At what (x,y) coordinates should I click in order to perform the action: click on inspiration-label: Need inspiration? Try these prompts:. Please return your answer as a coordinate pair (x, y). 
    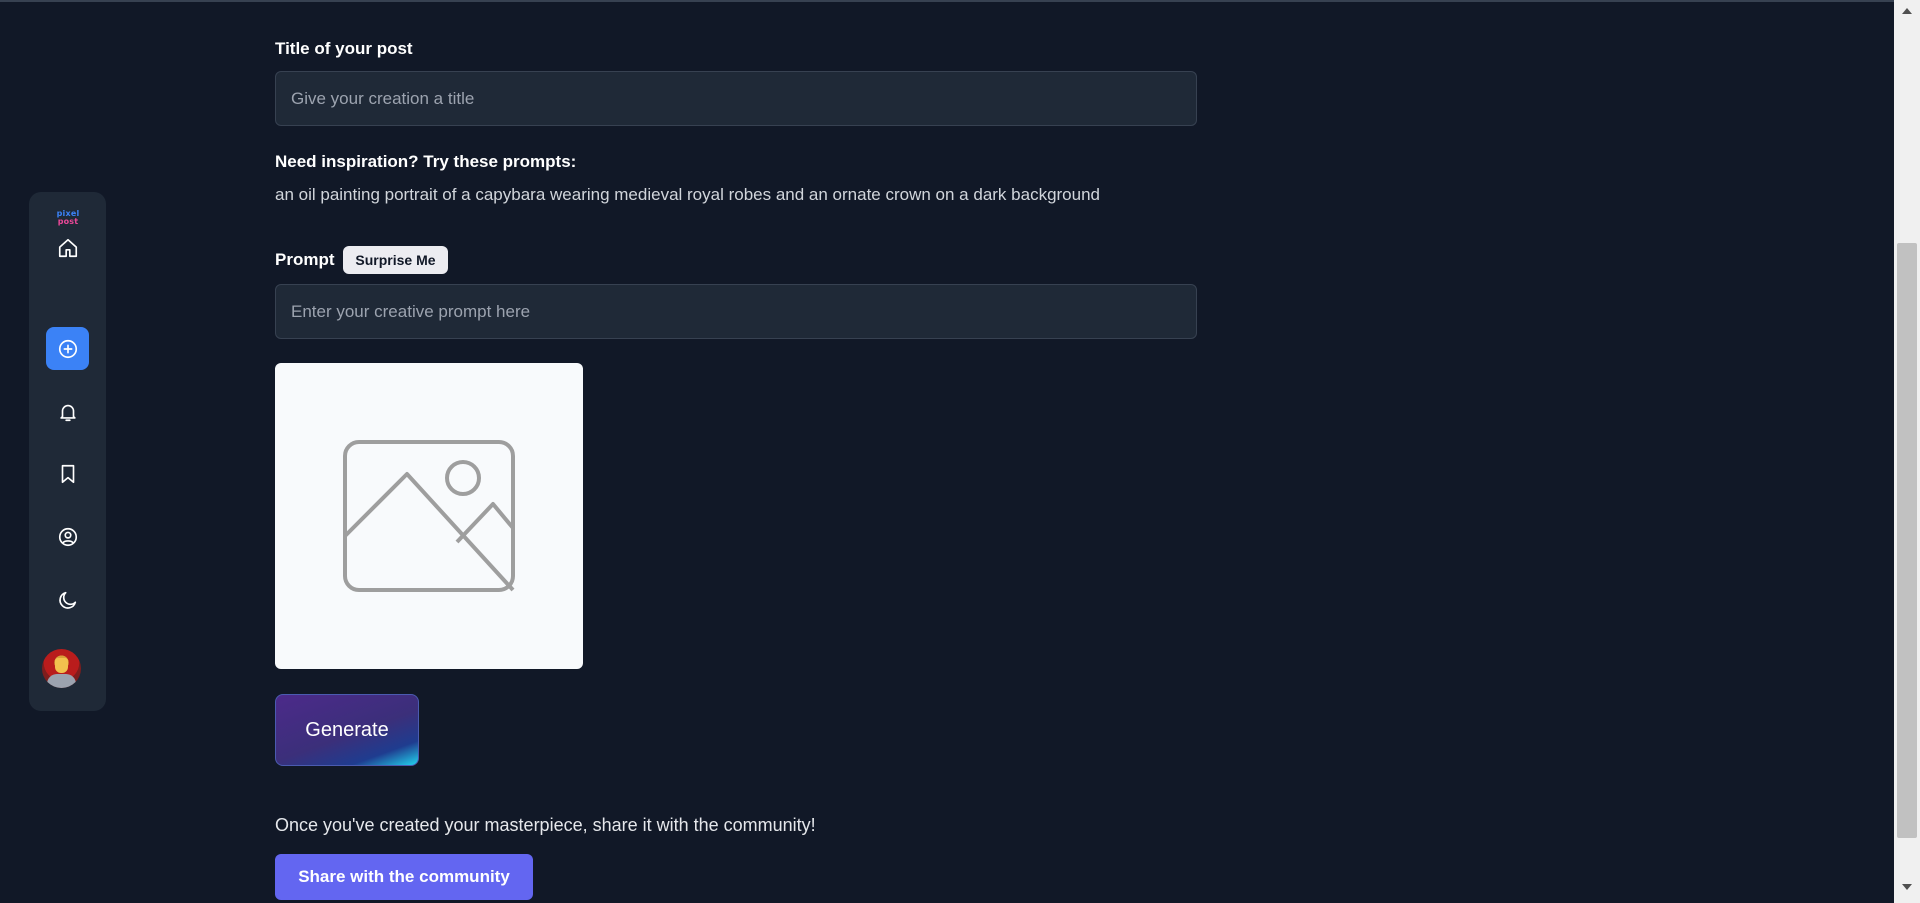
    Looking at the image, I should click on (426, 161).